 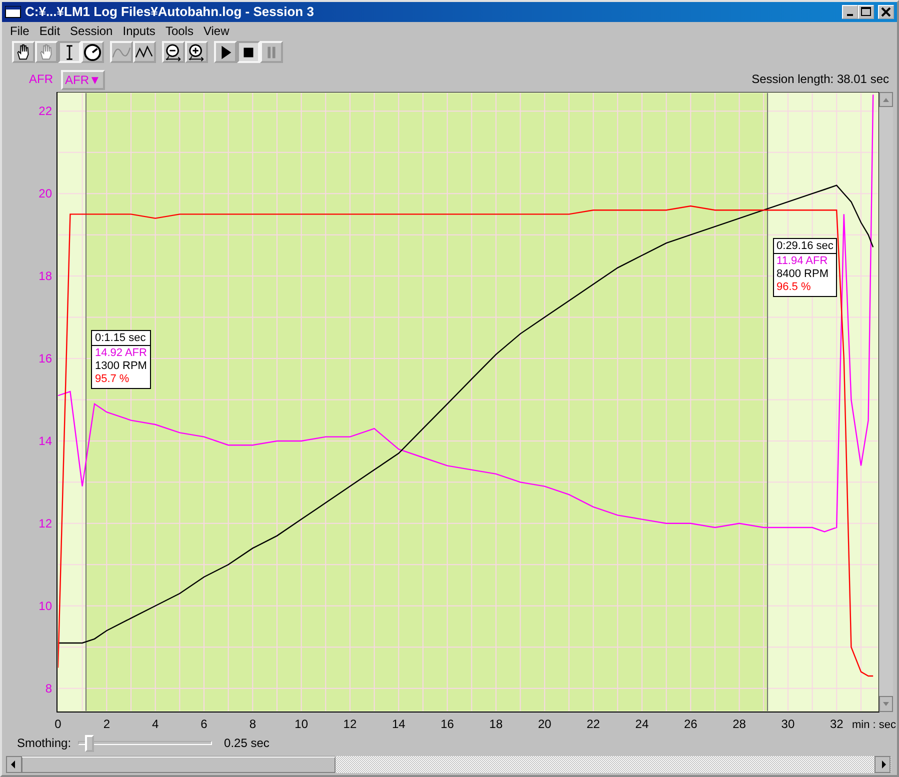 I want to click on x-tick-label: 32, so click(x=837, y=723).